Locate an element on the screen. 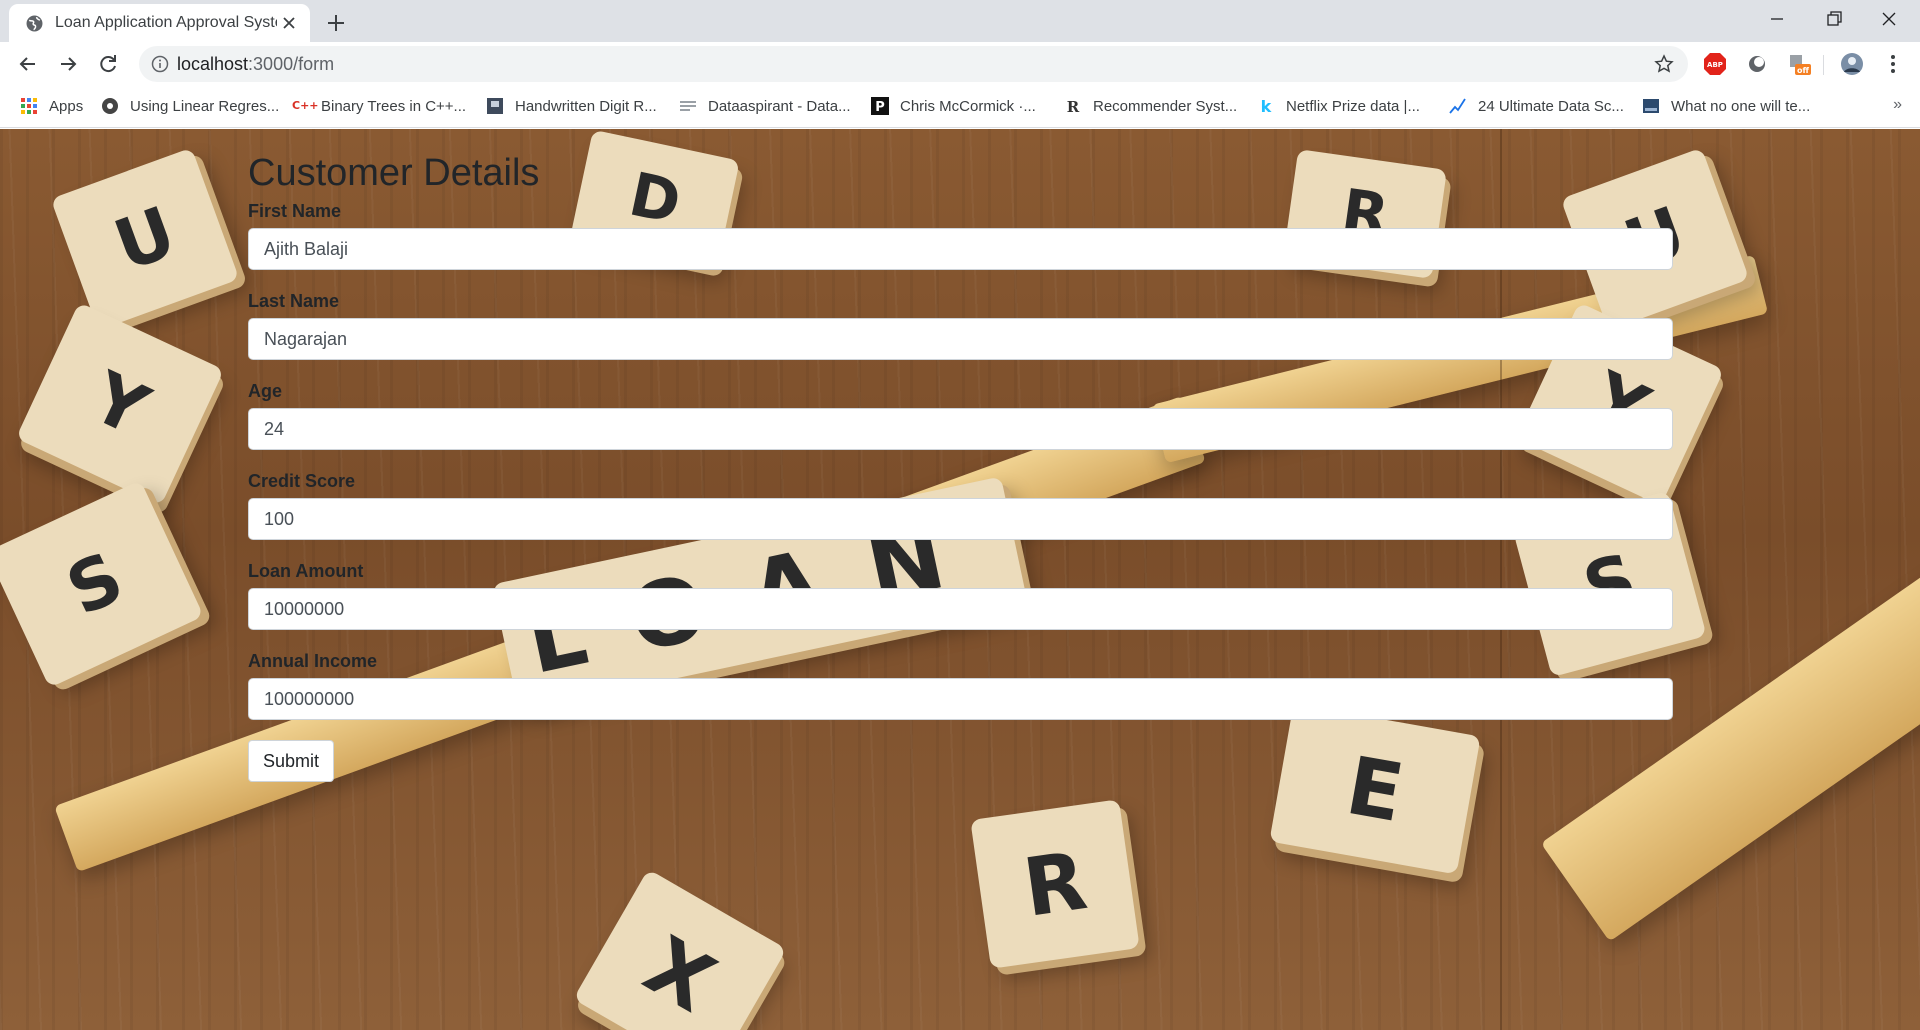 The height and width of the screenshot is (1030, 1920). tab-title: Loan Application Approval System is located at coordinates (166, 22).